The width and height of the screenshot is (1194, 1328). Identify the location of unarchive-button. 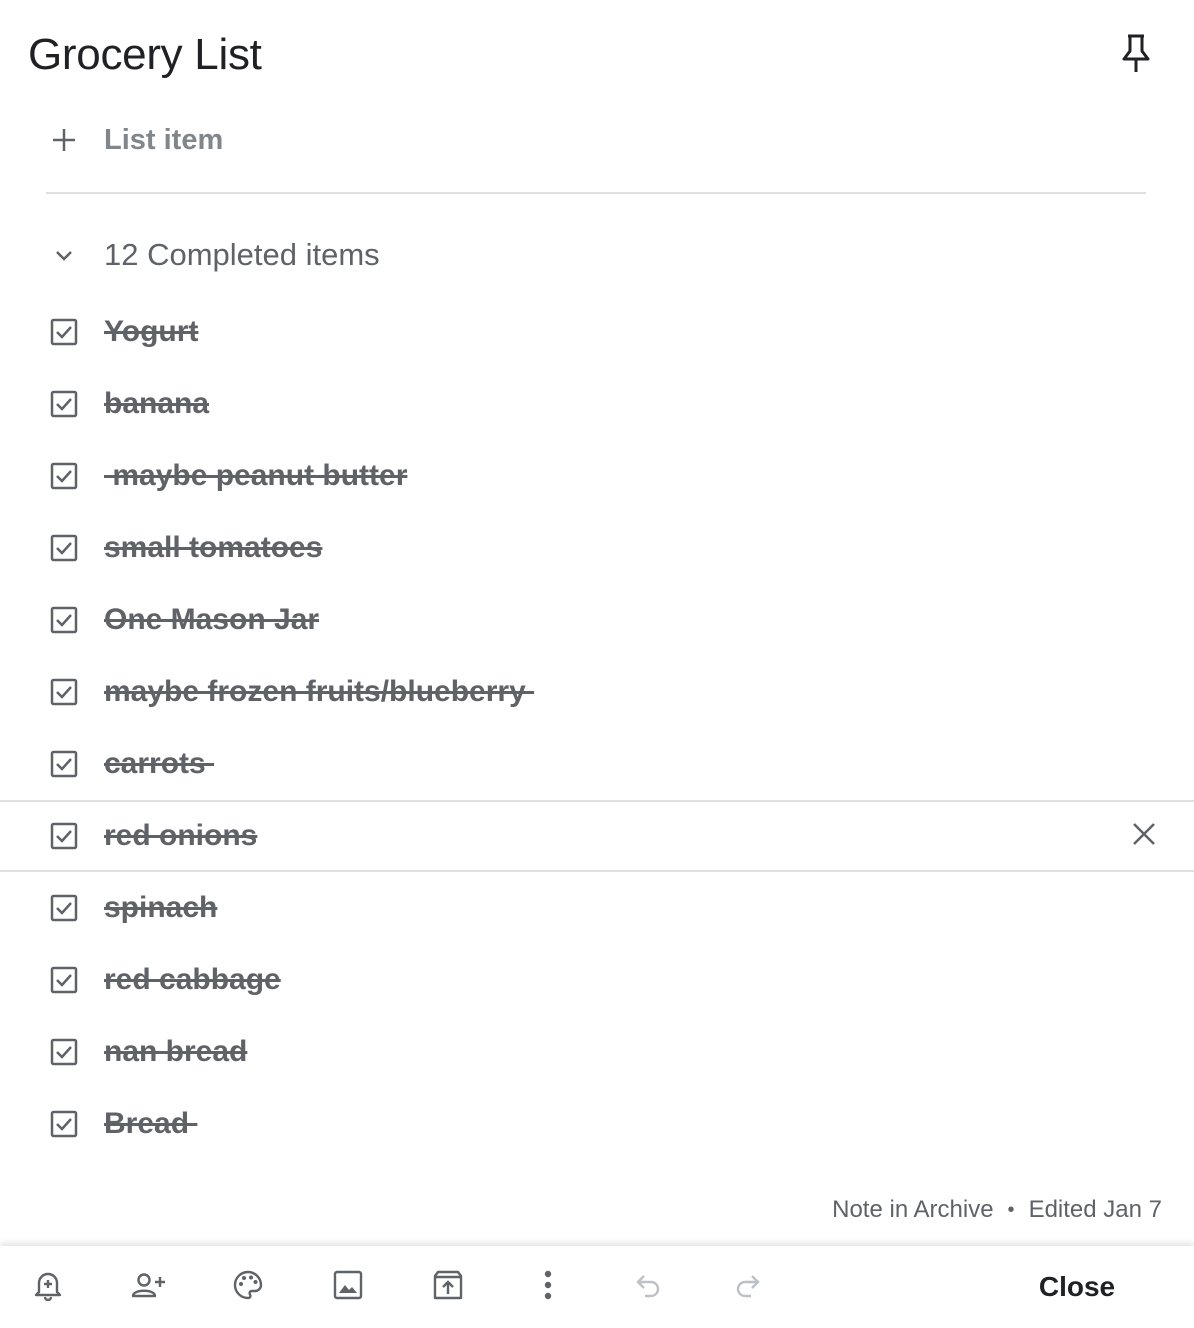
(448, 1287).